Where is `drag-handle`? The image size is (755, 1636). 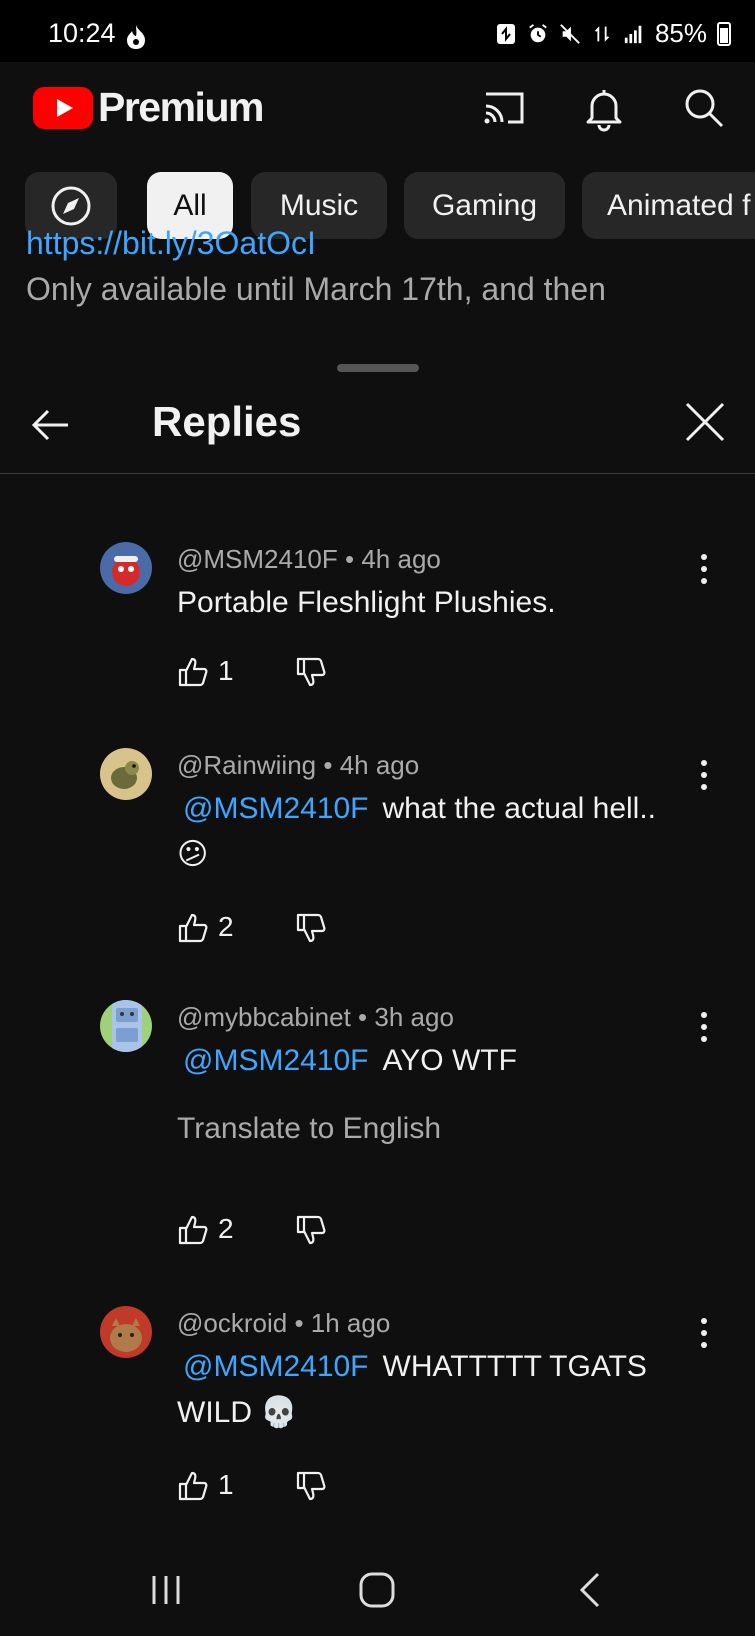 drag-handle is located at coordinates (378, 368).